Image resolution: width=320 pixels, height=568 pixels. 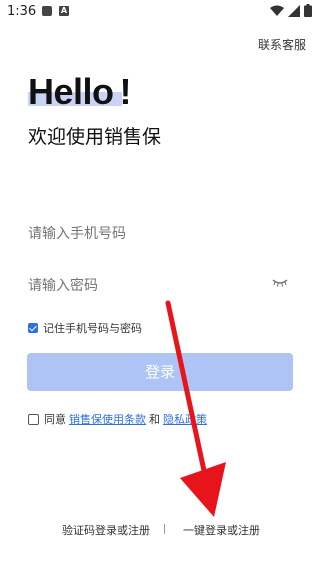 I want to click on hello-heading: Hello!, so click(x=88, y=92).